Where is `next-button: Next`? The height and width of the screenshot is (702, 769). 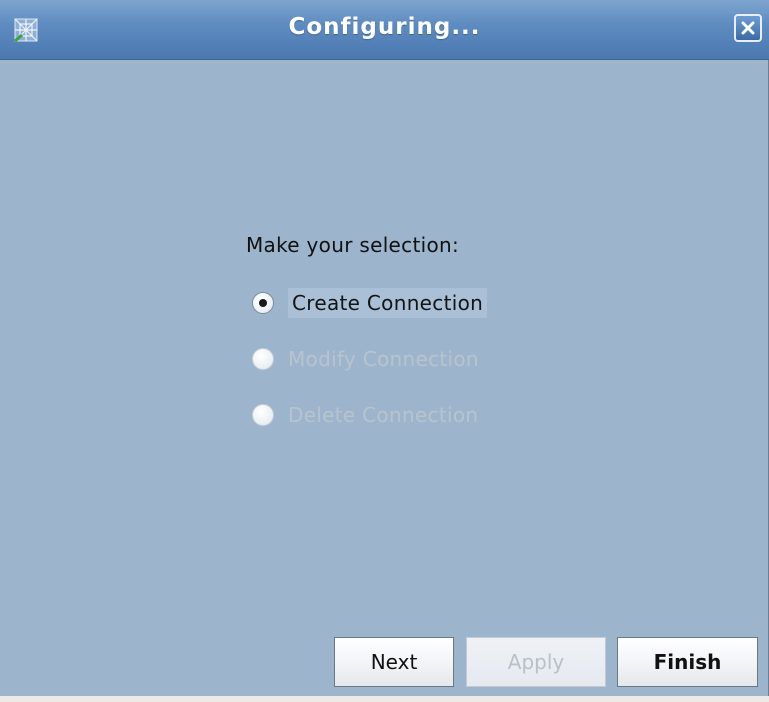
next-button: Next is located at coordinates (394, 662).